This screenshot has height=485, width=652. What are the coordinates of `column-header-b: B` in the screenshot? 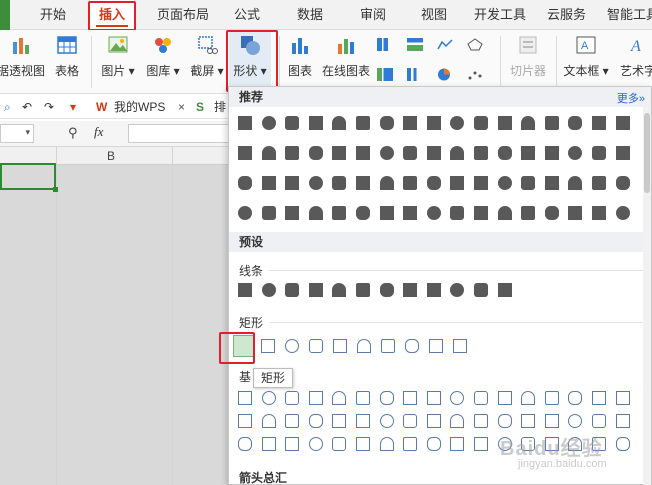 It's located at (111, 156).